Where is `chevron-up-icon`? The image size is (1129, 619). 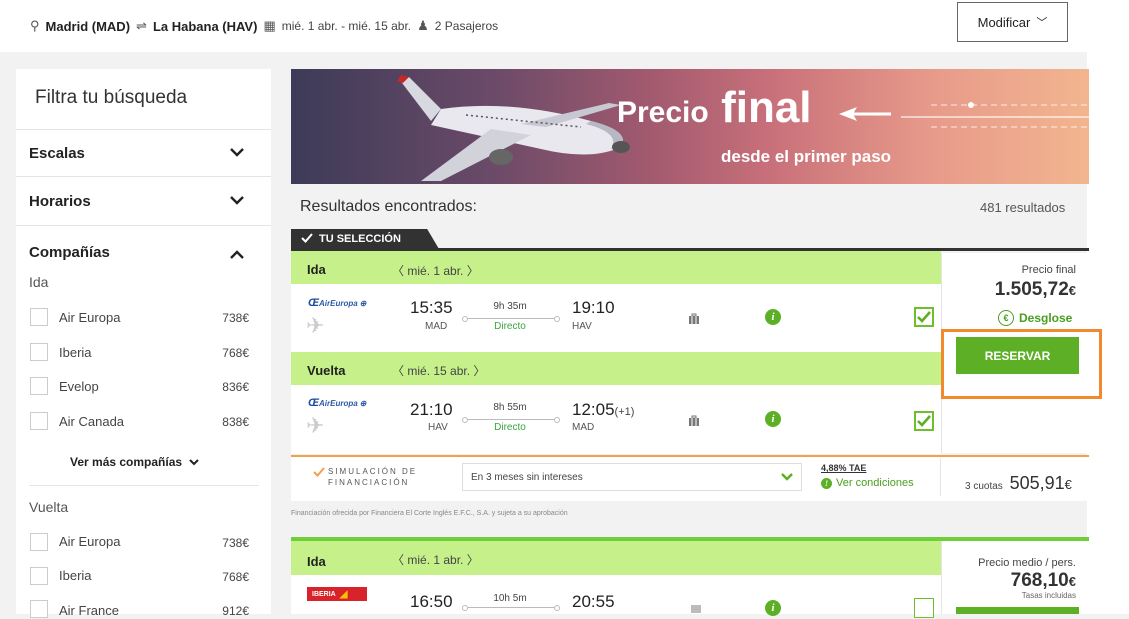 chevron-up-icon is located at coordinates (237, 255).